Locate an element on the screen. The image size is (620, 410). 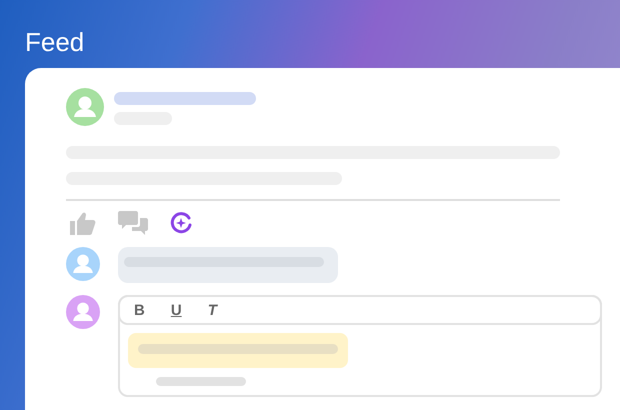
format-button: B is located at coordinates (139, 310).